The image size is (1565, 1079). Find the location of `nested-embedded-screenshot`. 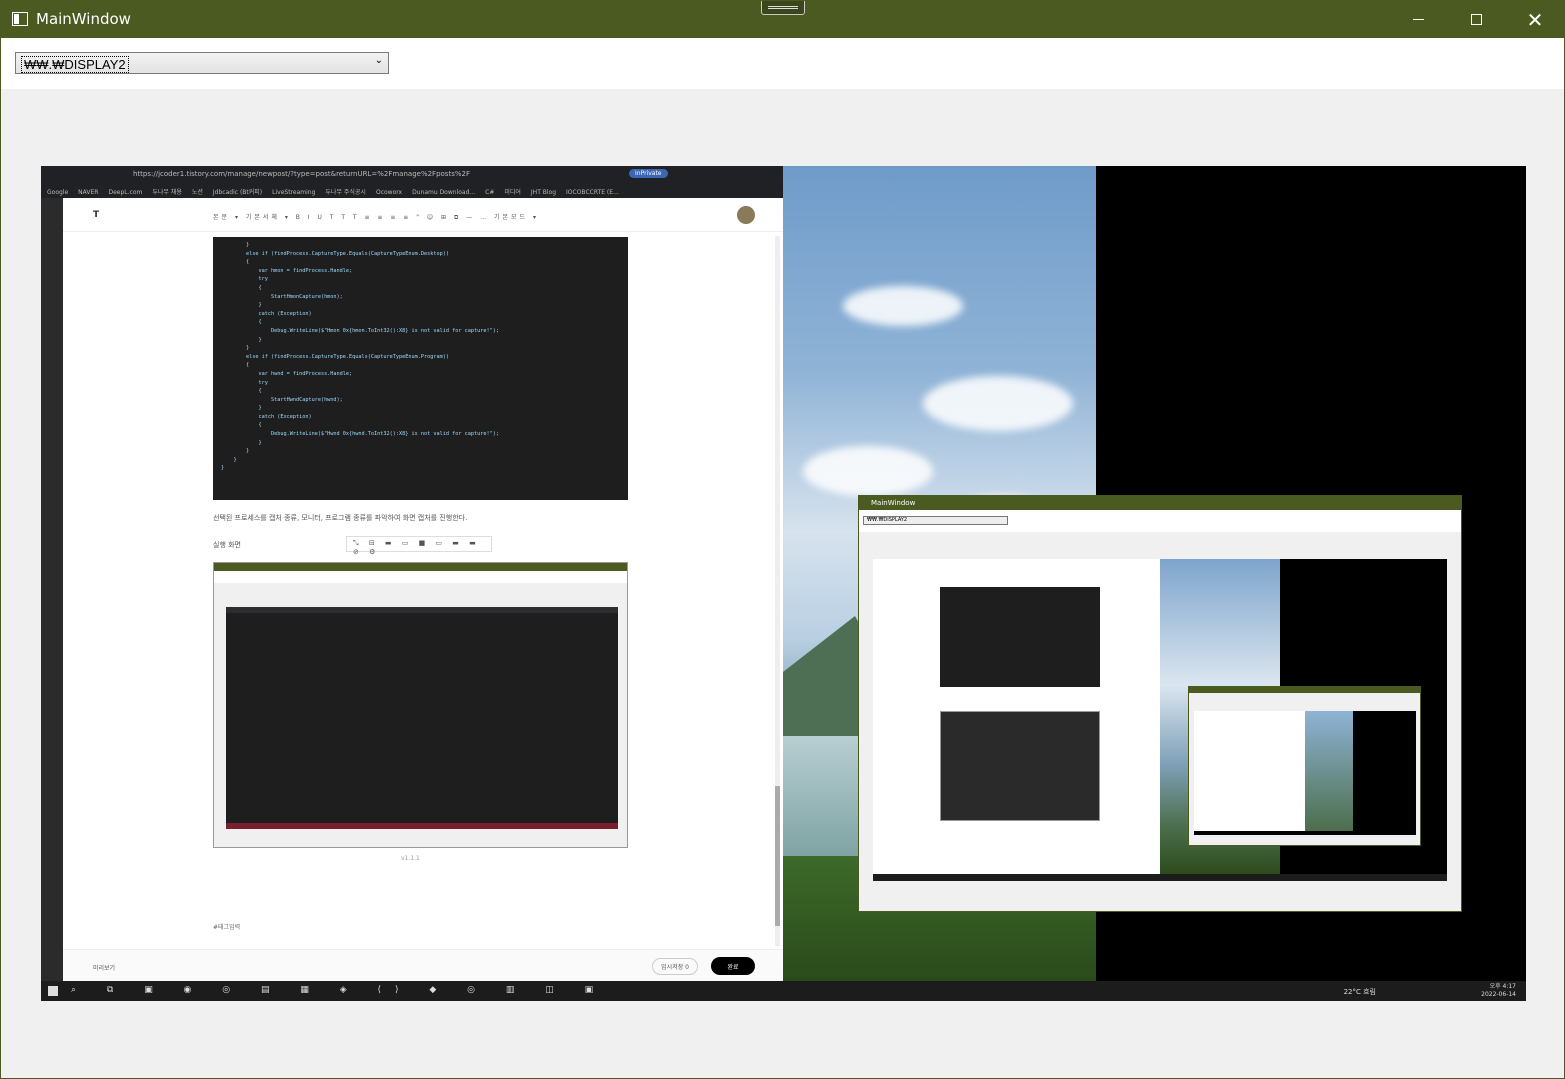

nested-embedded-screenshot is located at coordinates (1020, 766).